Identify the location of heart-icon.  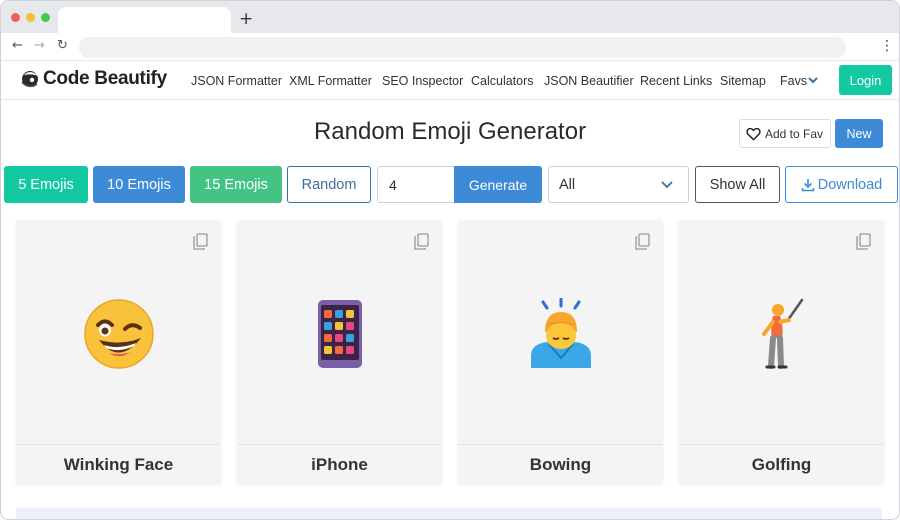
(753, 134).